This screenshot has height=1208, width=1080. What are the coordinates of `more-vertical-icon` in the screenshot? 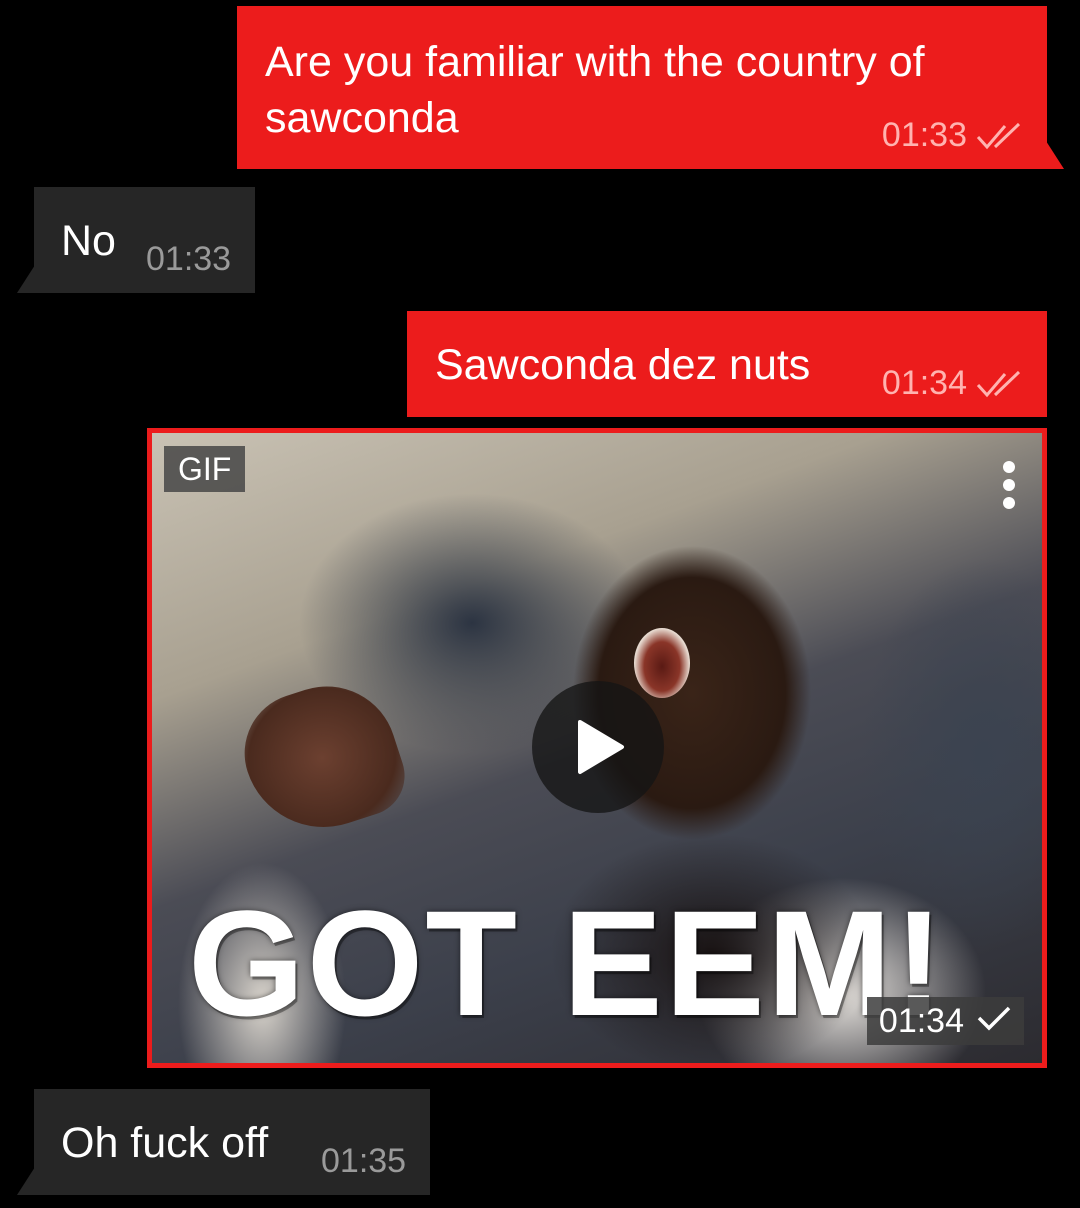 It's located at (1009, 491).